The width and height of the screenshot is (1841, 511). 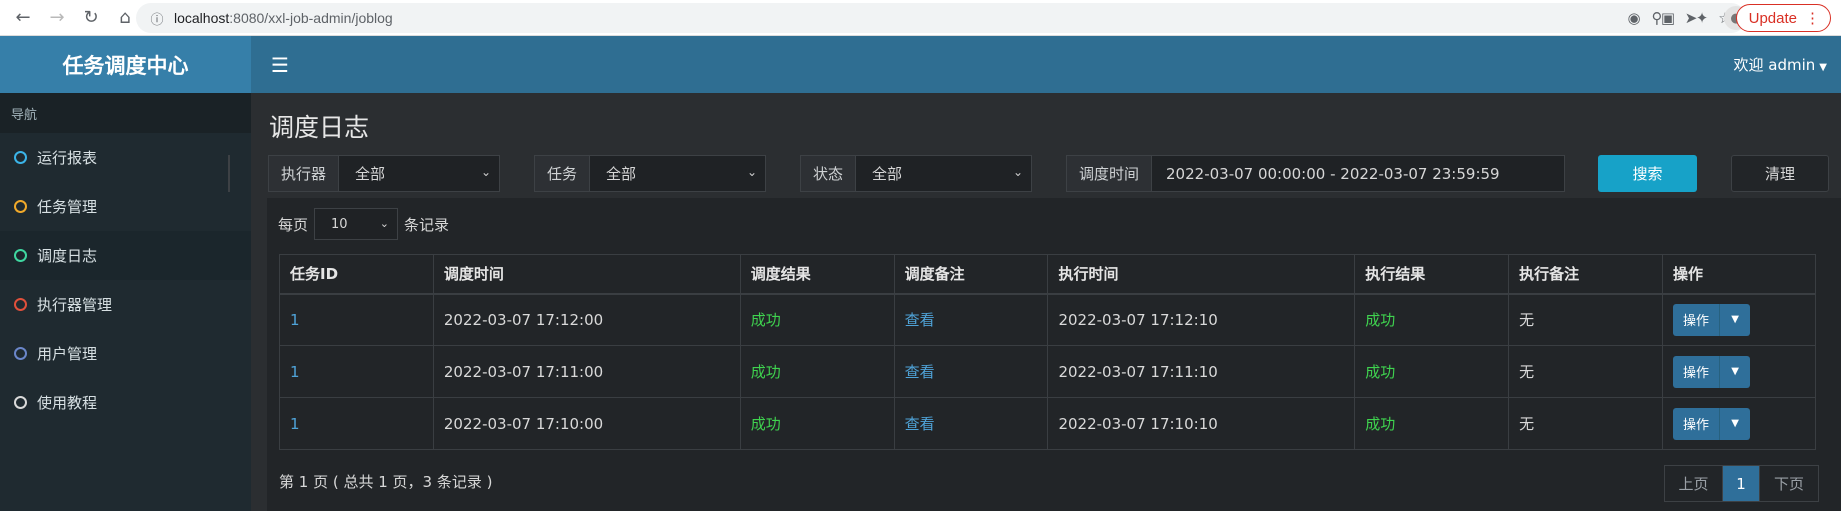 What do you see at coordinates (386, 482) in the screenshot?
I see `page-info: 第 1 页 ( 总共 1 页，3 条记录 )` at bounding box center [386, 482].